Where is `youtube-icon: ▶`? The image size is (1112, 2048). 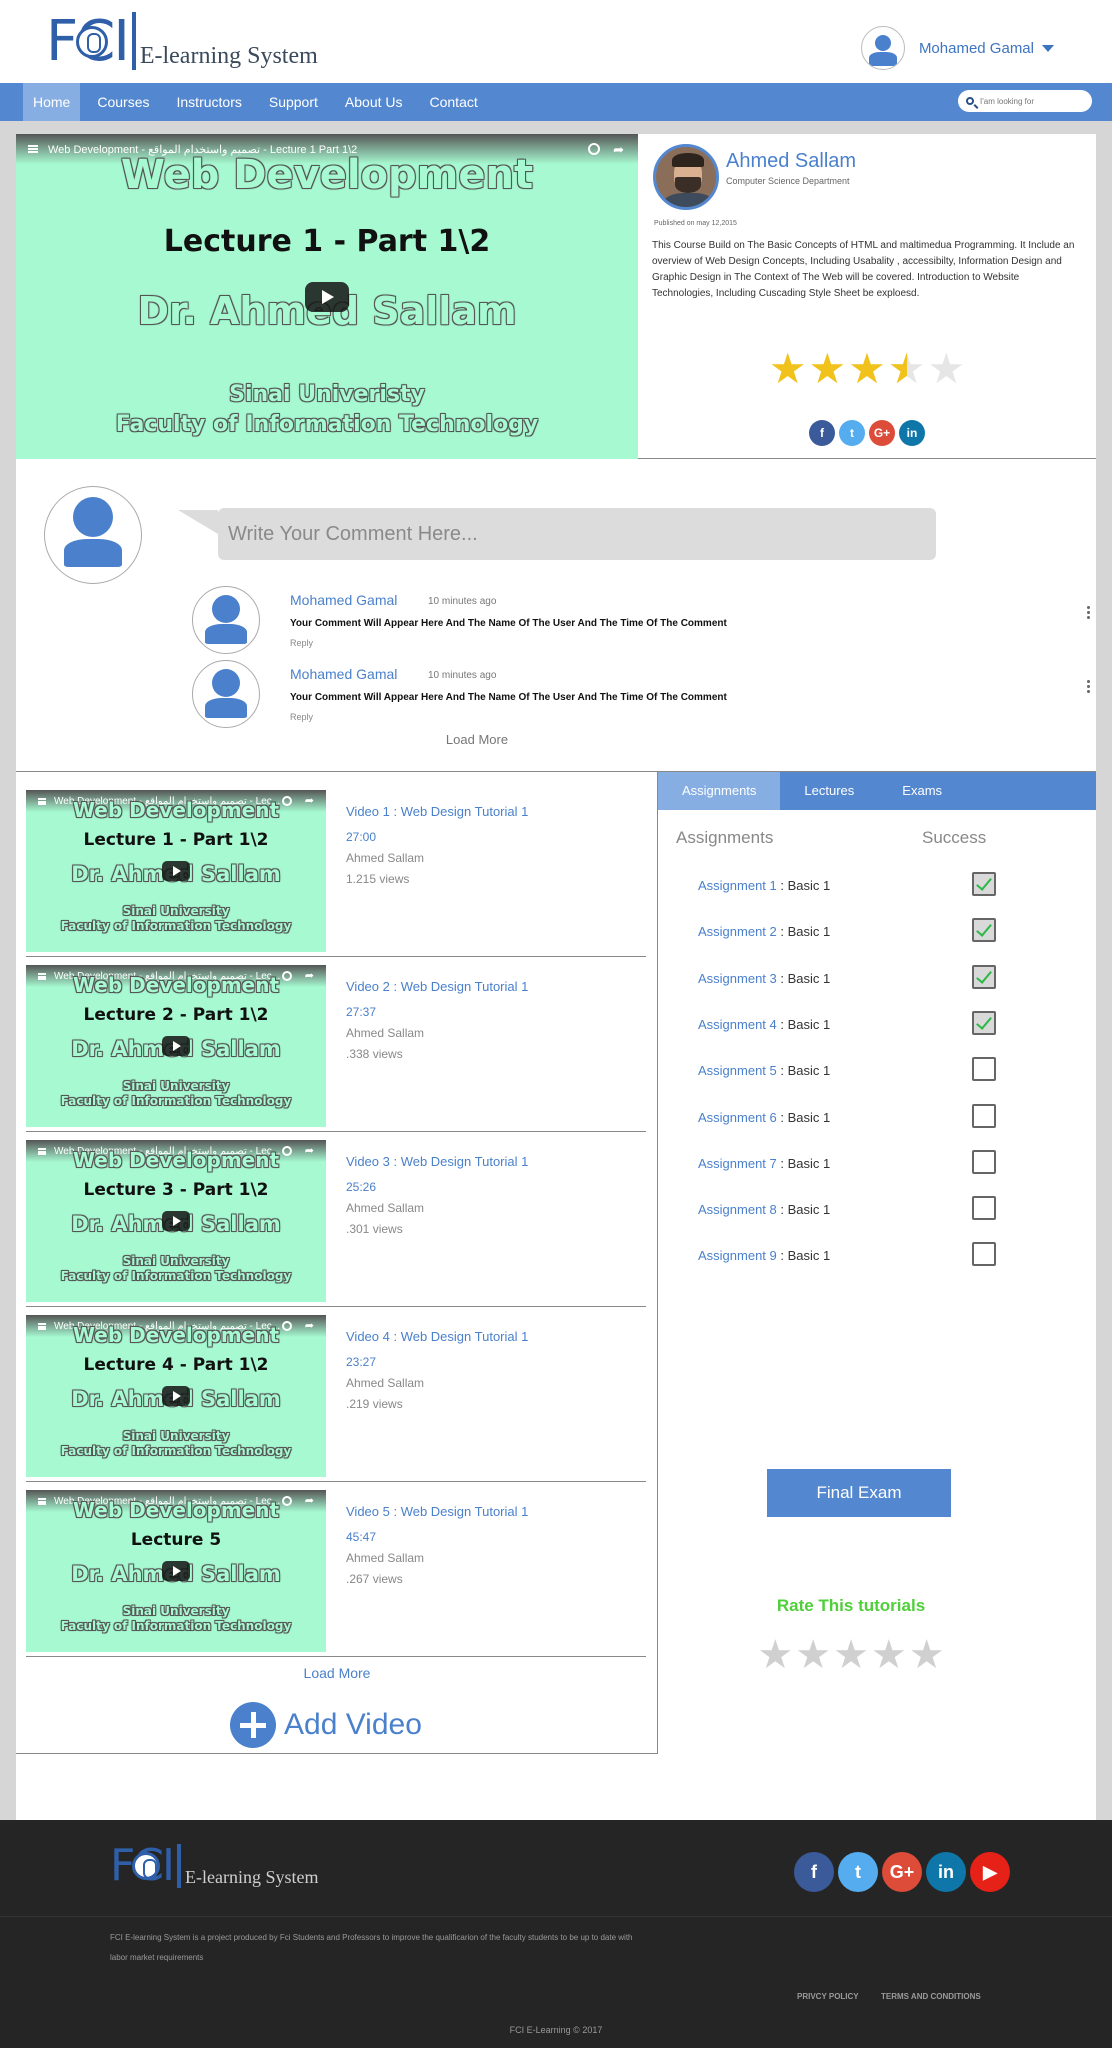
youtube-icon: ▶ is located at coordinates (990, 1872).